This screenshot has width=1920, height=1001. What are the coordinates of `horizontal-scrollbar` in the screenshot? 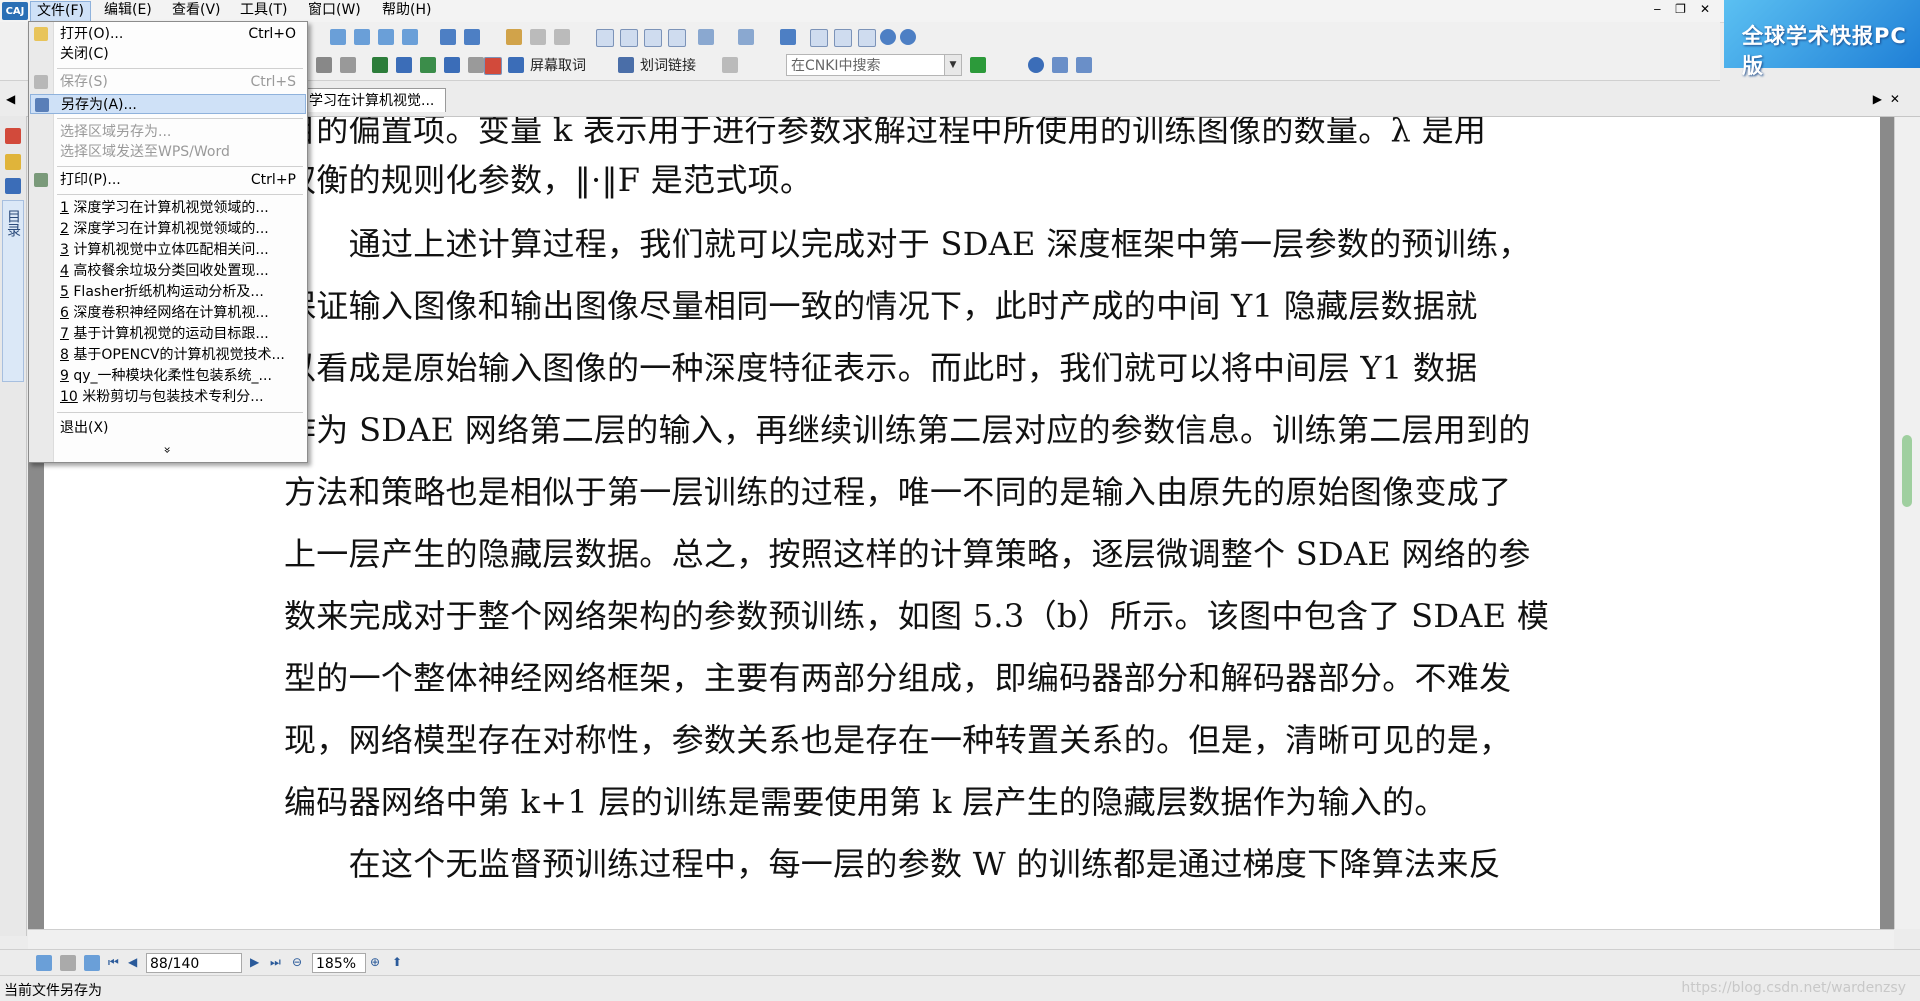 It's located at (961, 939).